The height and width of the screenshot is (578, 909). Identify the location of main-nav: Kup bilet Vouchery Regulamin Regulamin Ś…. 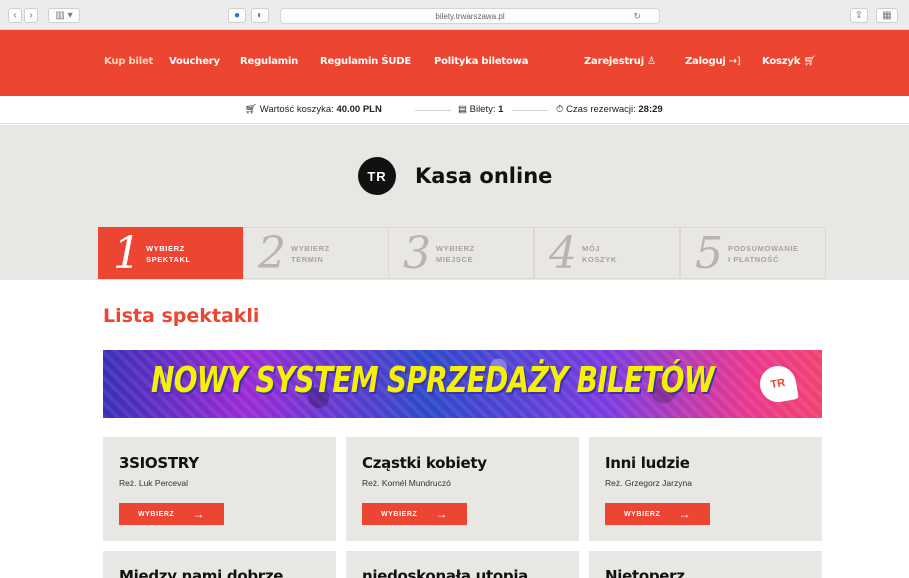
(454, 63).